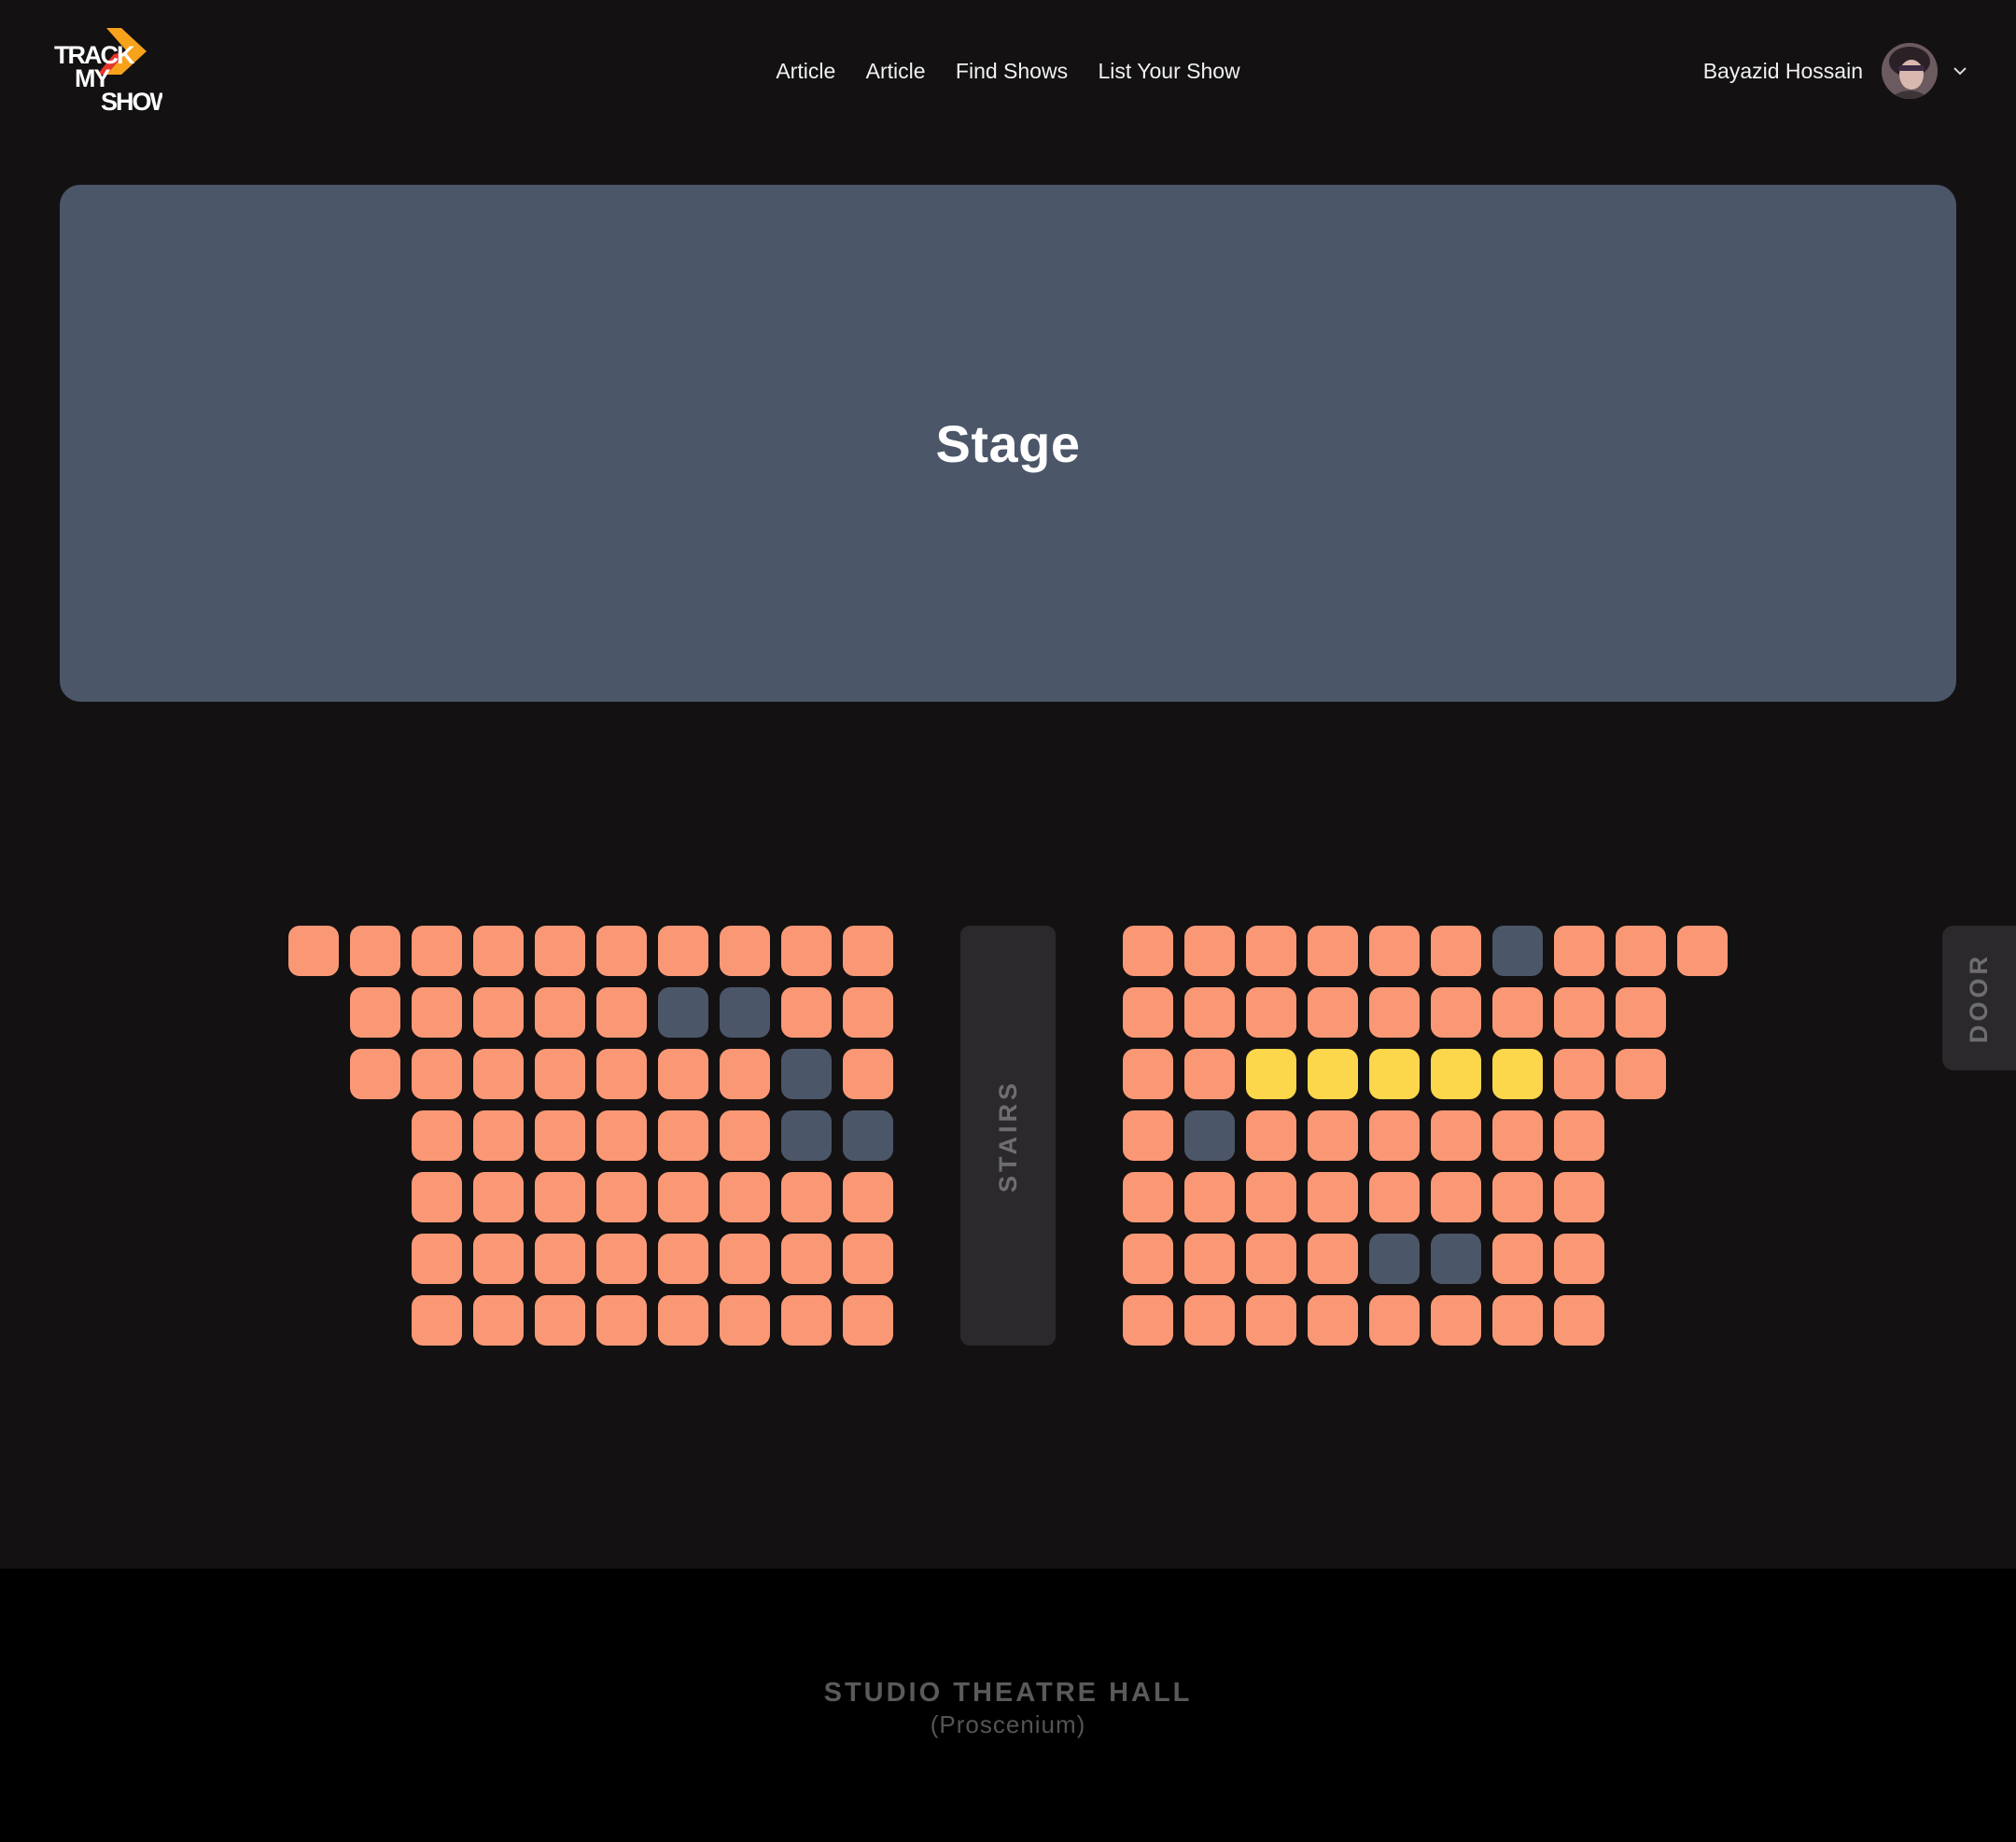 This screenshot has width=2016, height=1842. Describe the element at coordinates (745, 1074) in the screenshot. I see `seat-left-r3-c8-available` at that location.